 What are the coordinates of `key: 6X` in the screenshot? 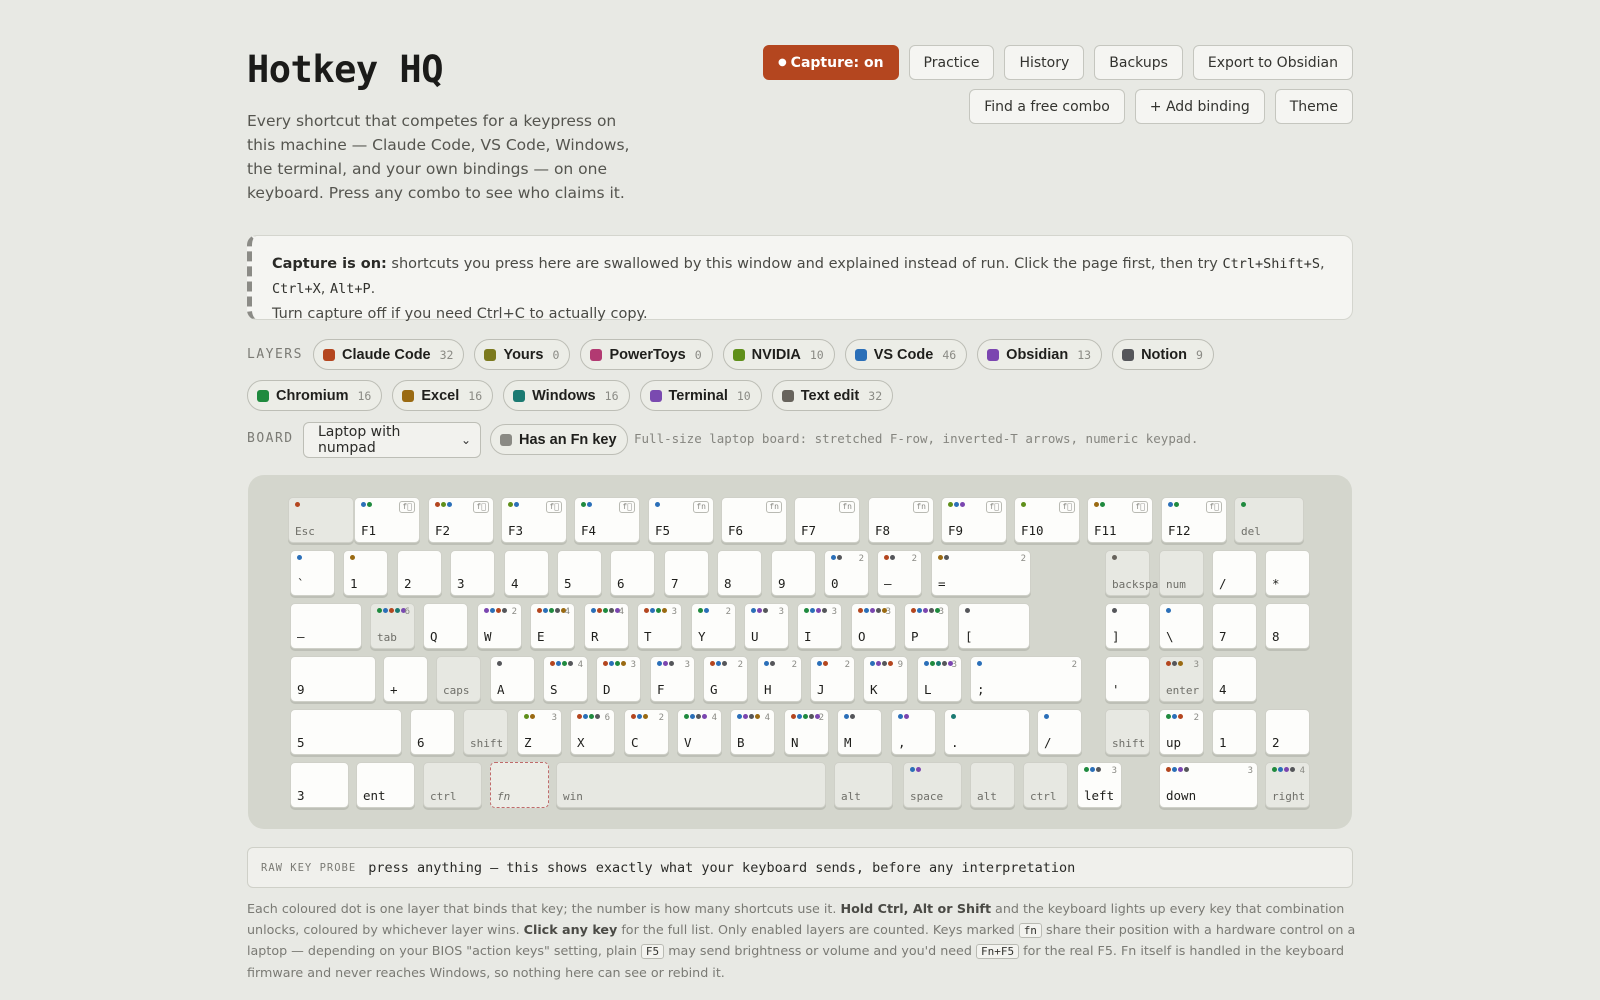 It's located at (592, 732).